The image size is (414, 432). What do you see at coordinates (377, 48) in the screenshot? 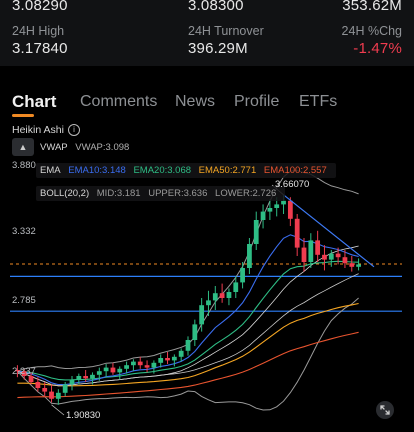
I see `chg-value: -1.47%` at bounding box center [377, 48].